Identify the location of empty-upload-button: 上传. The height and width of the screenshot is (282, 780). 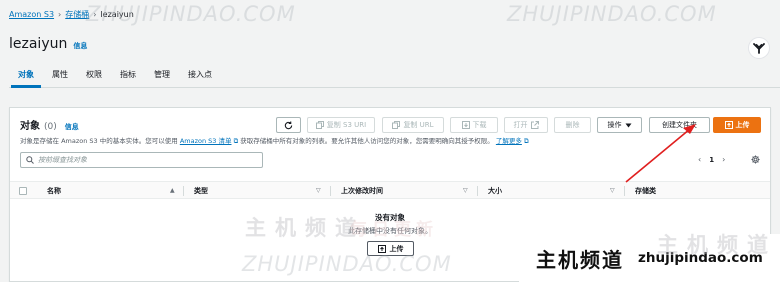
(390, 248).